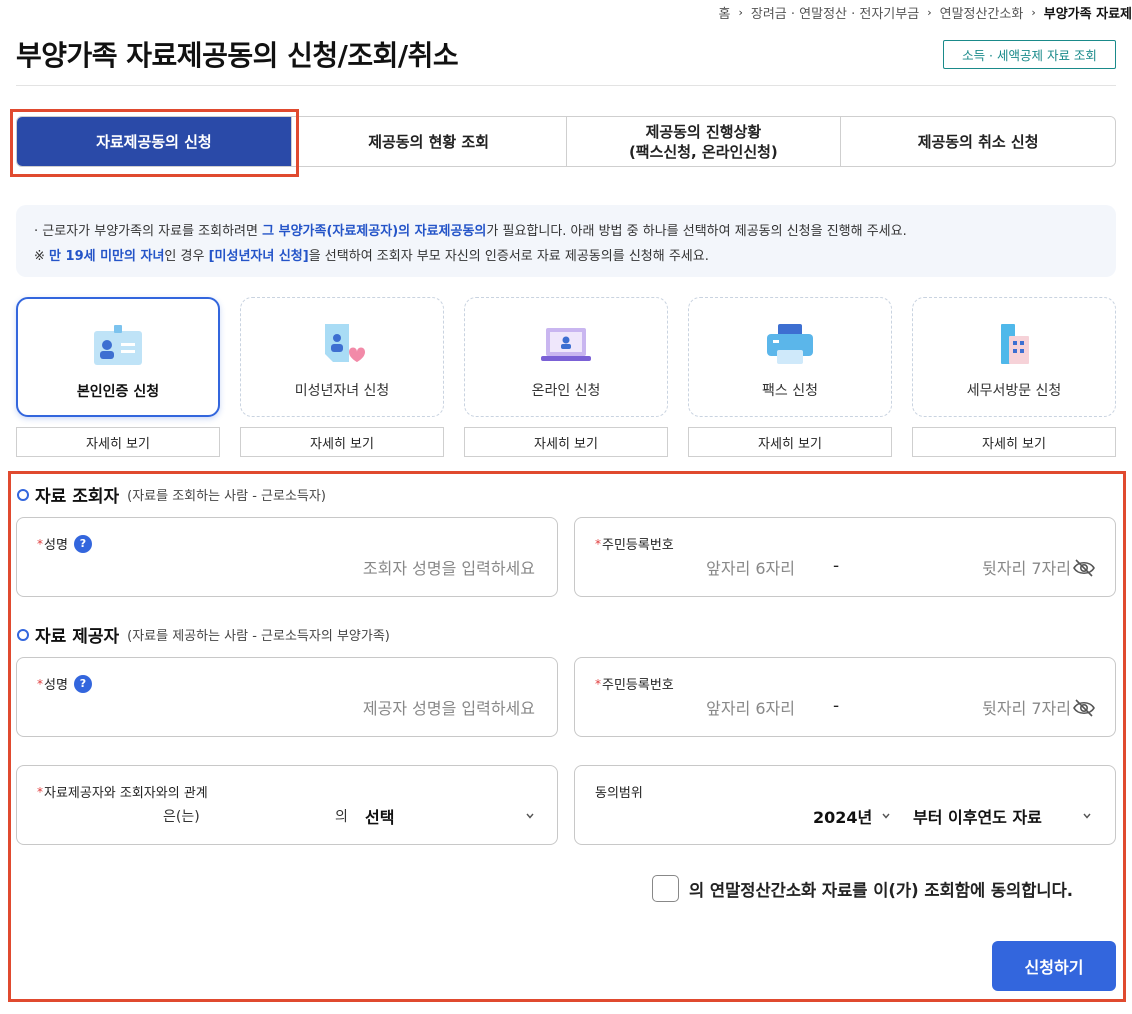 The width and height of the screenshot is (1132, 1014). Describe the element at coordinates (1029, 54) in the screenshot. I see `income-deduction-lookup-button: 소득 · 세액공제 자료 조회` at that location.